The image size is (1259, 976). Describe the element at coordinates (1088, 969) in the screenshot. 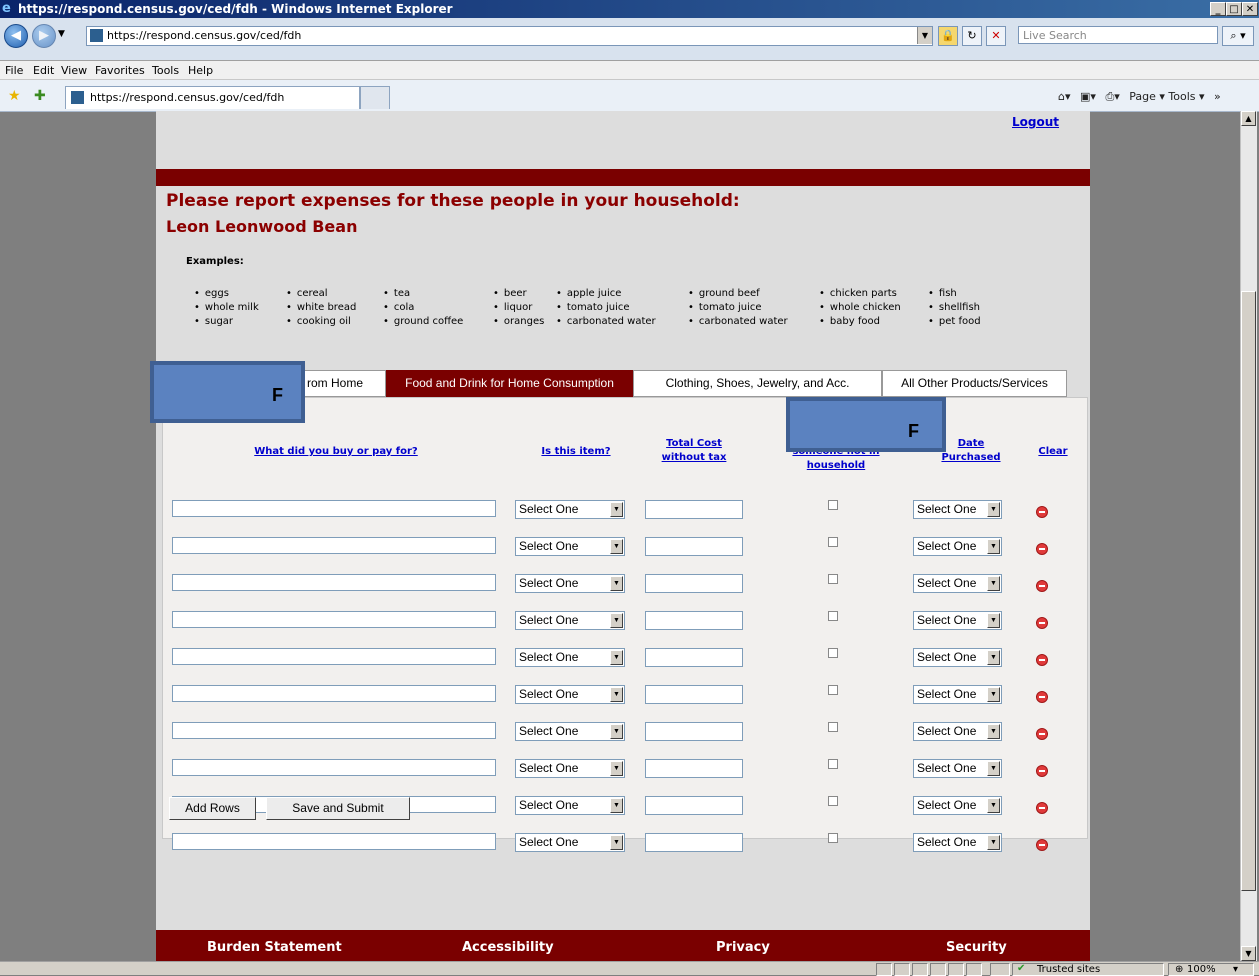

I see `security-zone: ✔ Trusted sites` at that location.